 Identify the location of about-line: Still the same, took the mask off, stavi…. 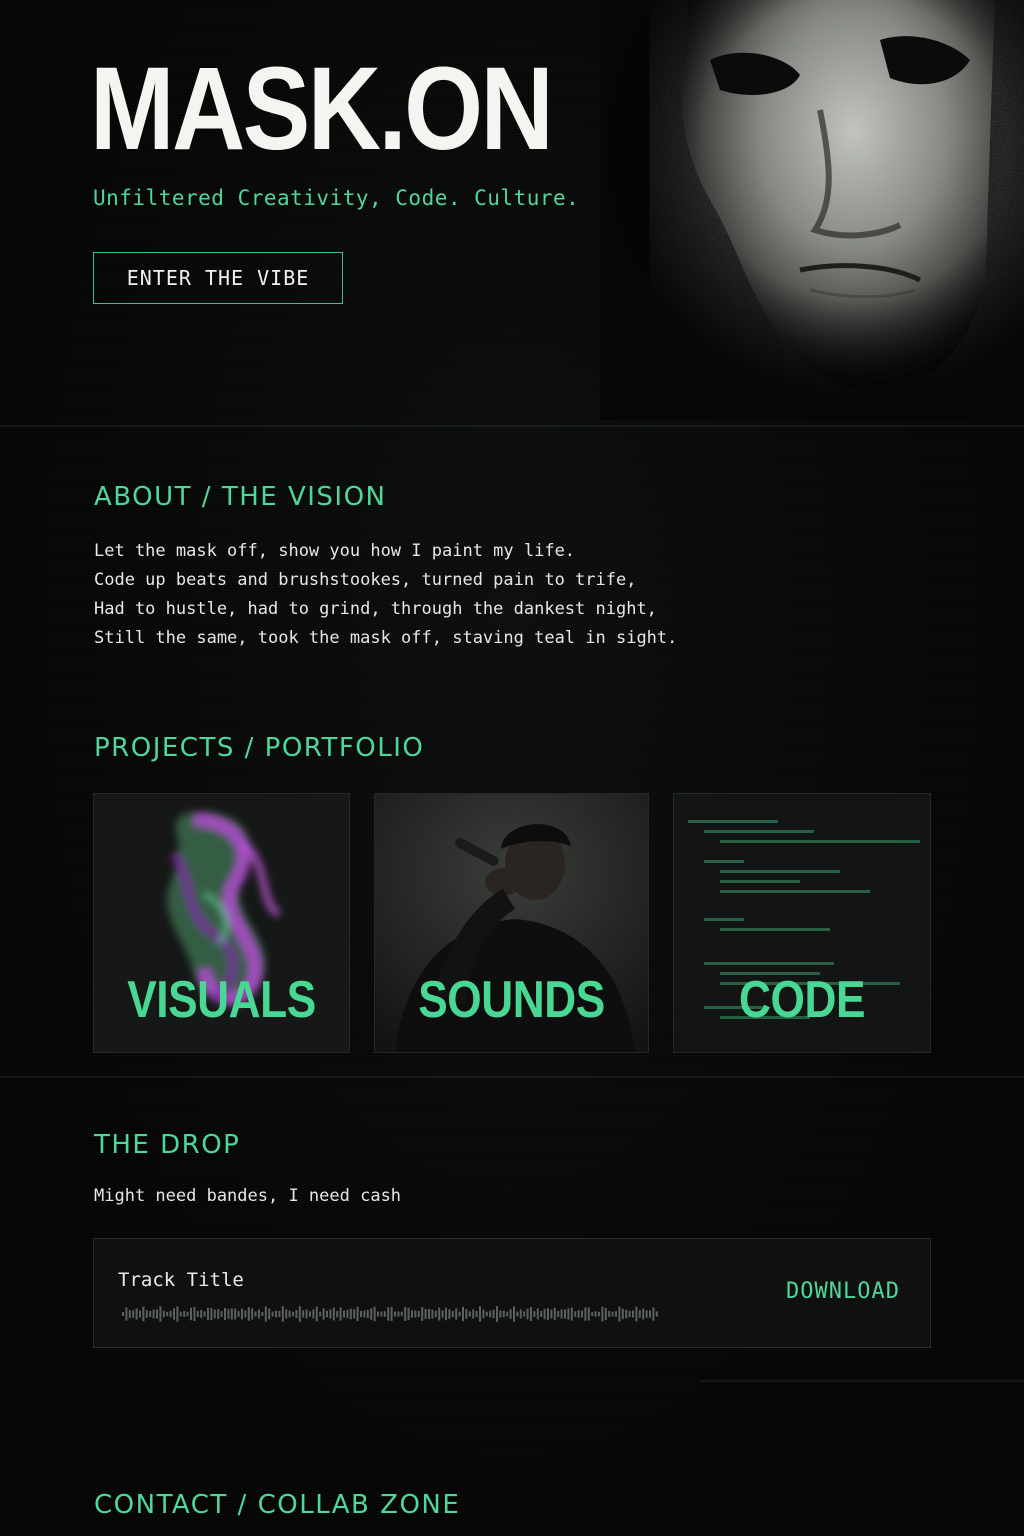
(386, 638).